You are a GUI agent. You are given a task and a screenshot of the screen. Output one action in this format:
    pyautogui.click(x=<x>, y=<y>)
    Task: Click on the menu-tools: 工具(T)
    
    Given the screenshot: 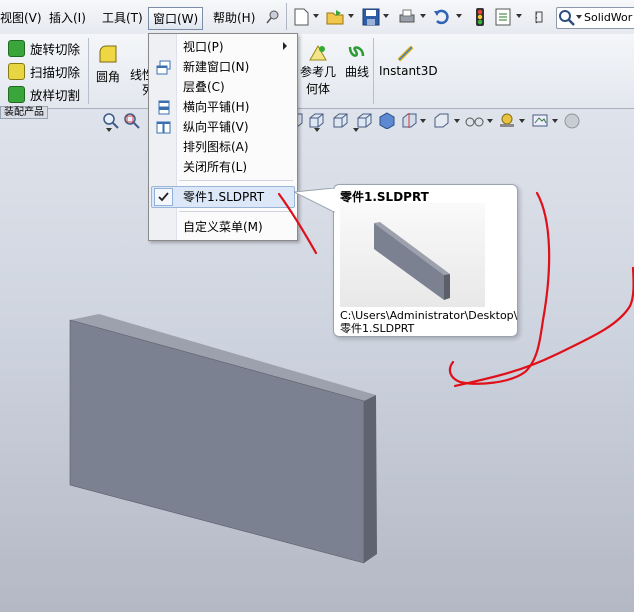 What is the action you would take?
    pyautogui.click(x=122, y=17)
    